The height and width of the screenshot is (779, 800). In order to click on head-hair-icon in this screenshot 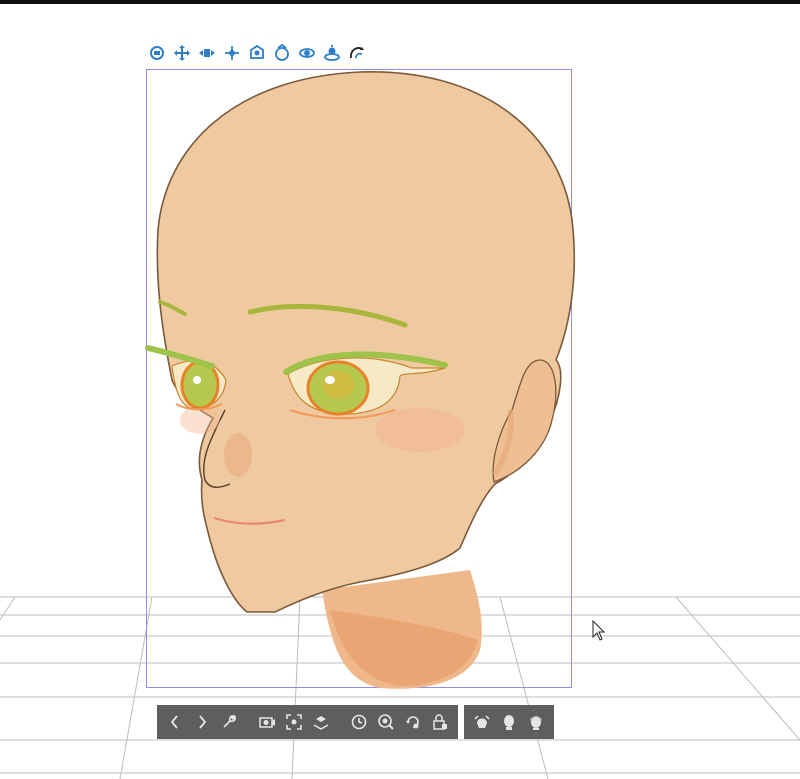, I will do `click(536, 722)`.